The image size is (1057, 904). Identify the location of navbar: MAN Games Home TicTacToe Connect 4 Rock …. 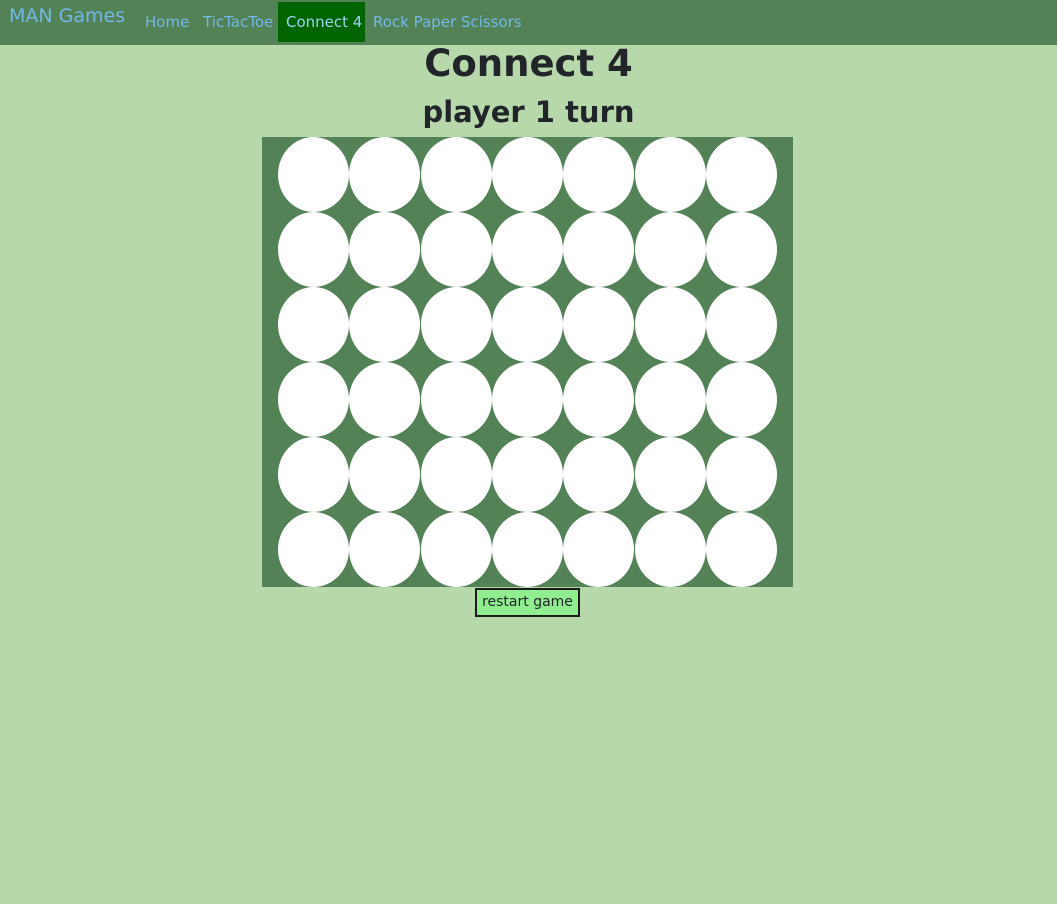
(528, 22).